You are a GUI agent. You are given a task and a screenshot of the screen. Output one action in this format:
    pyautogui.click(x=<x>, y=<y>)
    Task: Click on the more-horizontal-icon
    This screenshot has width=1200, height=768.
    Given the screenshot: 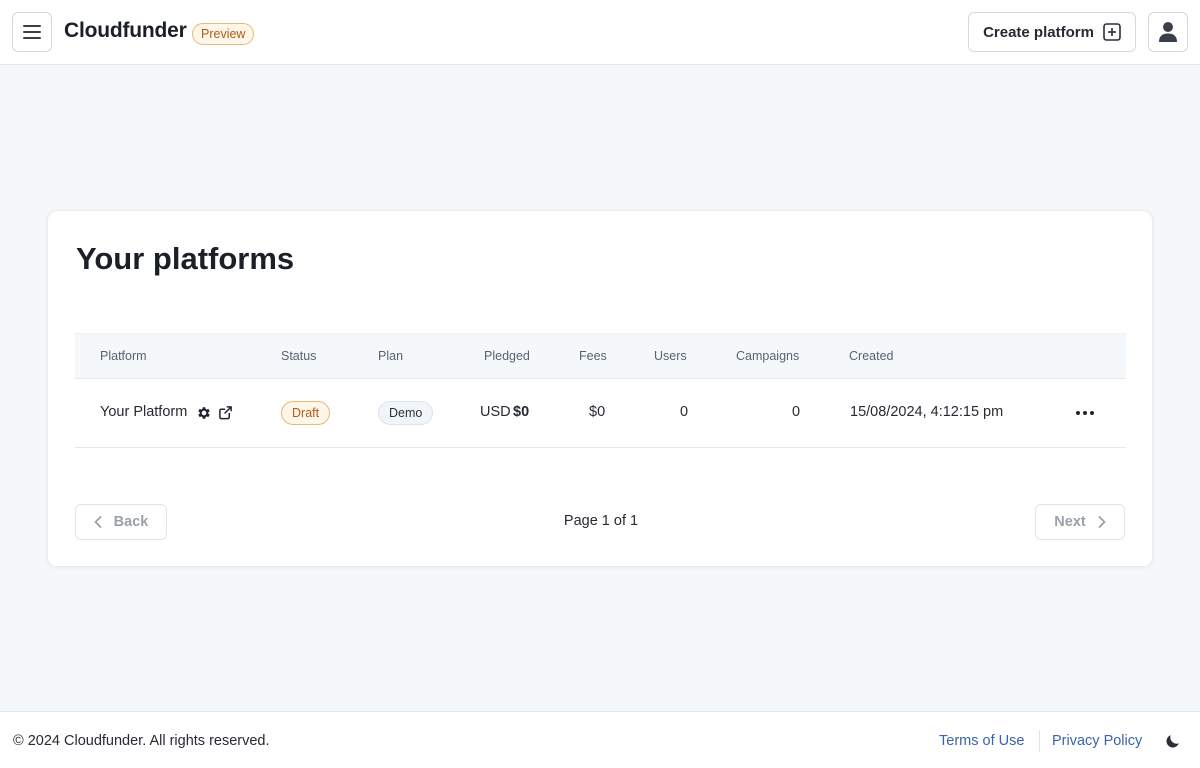 What is the action you would take?
    pyautogui.click(x=1085, y=413)
    